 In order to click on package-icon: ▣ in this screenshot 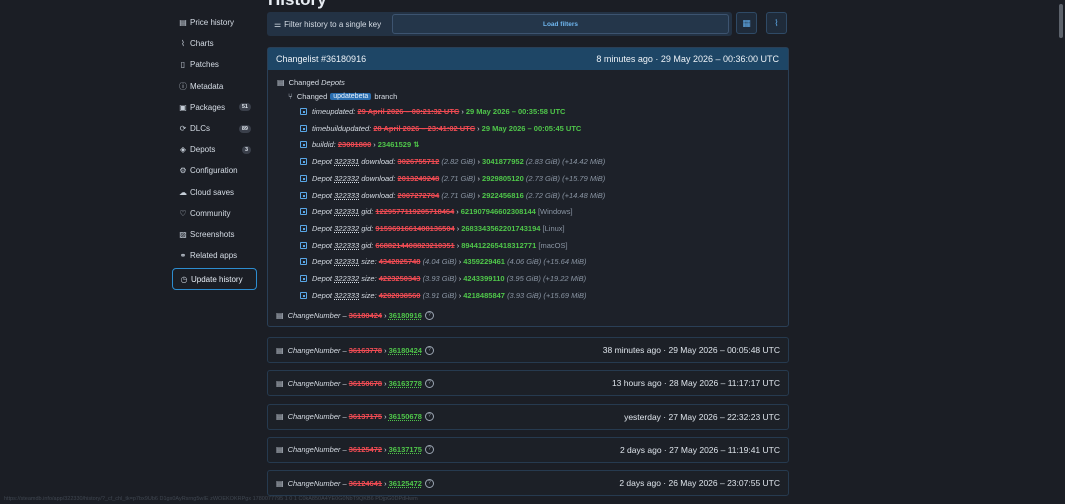, I will do `click(183, 107)`.